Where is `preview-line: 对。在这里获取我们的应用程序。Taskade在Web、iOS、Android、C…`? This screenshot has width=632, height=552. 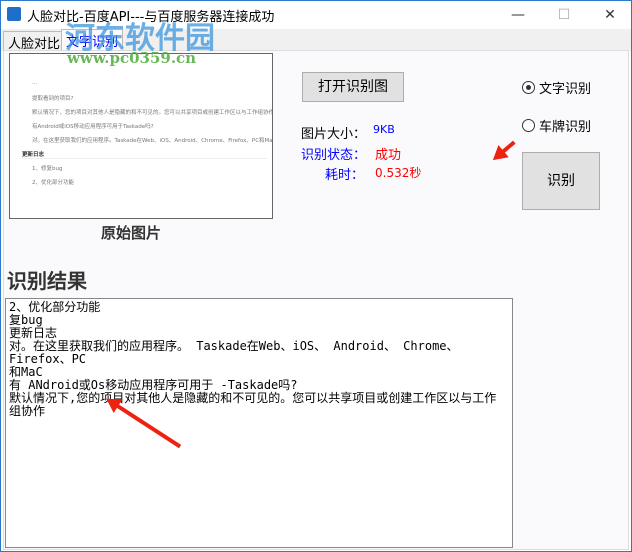 preview-line: 对。在这里获取我们的应用程序。Taskade在Web、iOS、Android、C… is located at coordinates (152, 141).